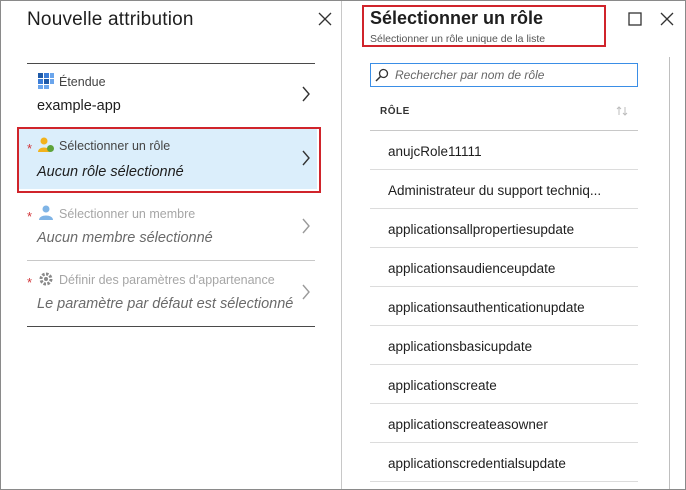 The image size is (686, 490). Describe the element at coordinates (46, 212) in the screenshot. I see `user-icon` at that location.